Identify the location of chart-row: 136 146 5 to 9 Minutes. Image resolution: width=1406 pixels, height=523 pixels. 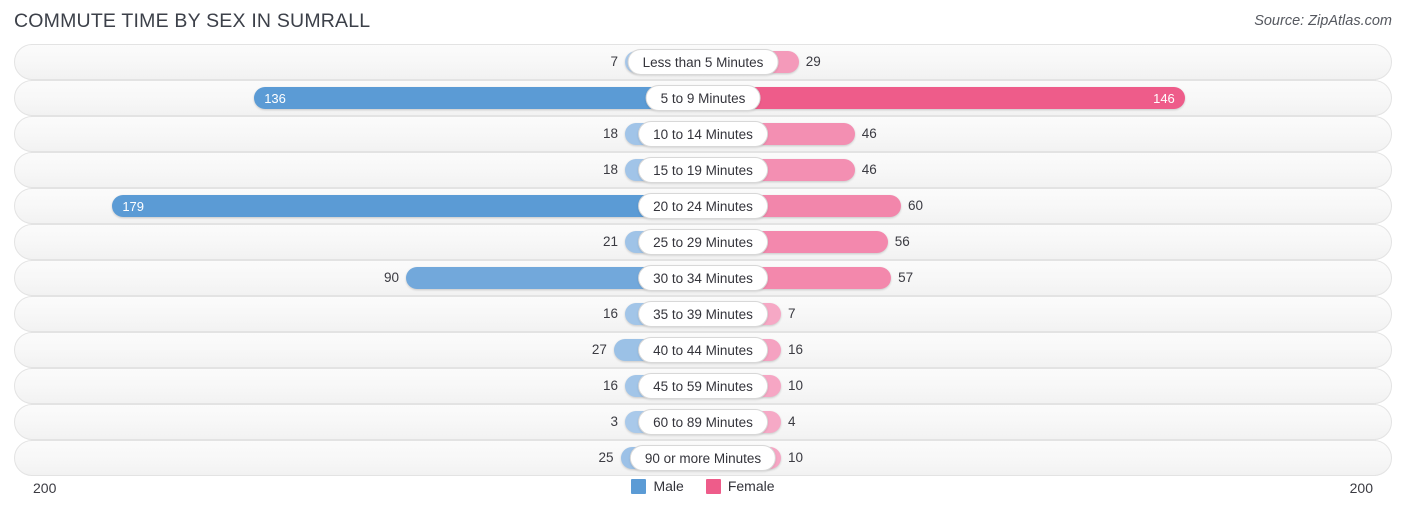
(703, 98).